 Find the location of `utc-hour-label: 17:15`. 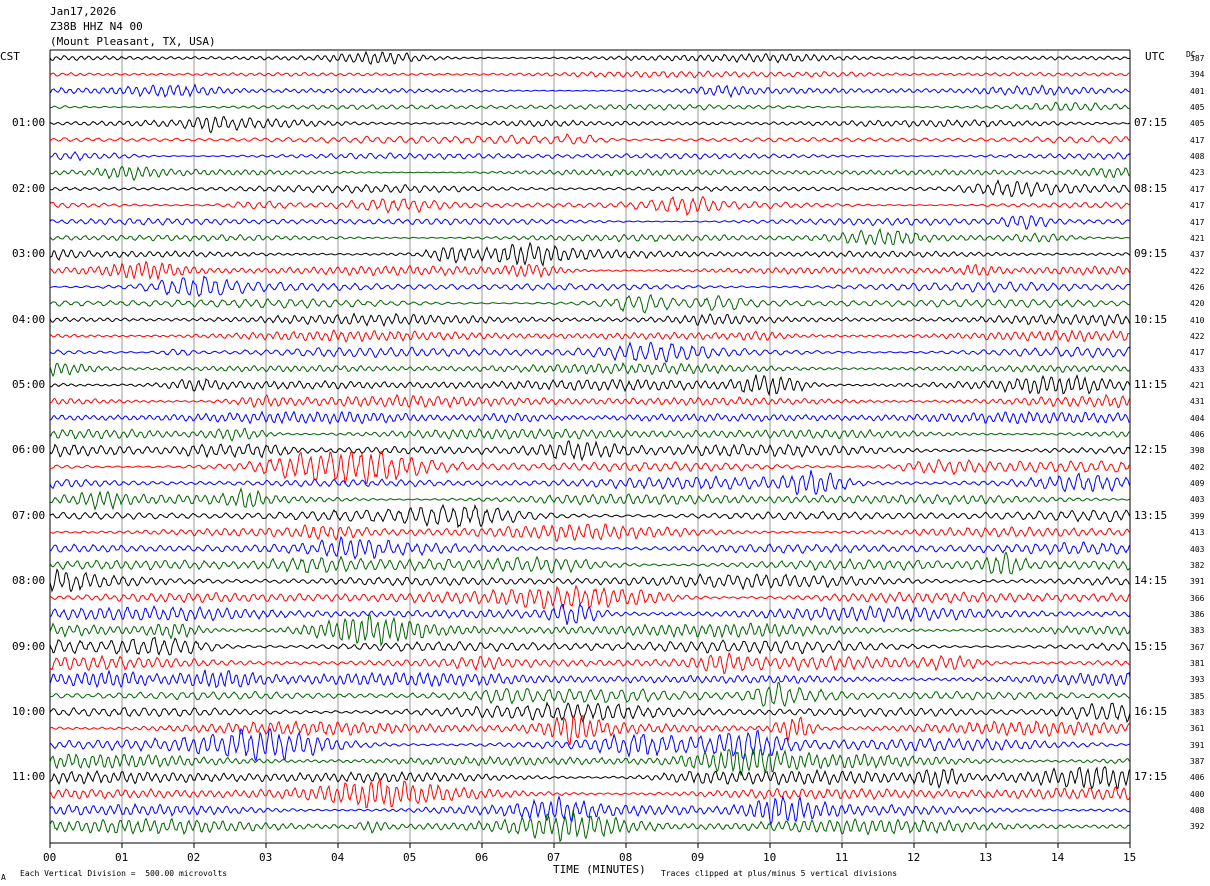

utc-hour-label: 17:15 is located at coordinates (1151, 777).